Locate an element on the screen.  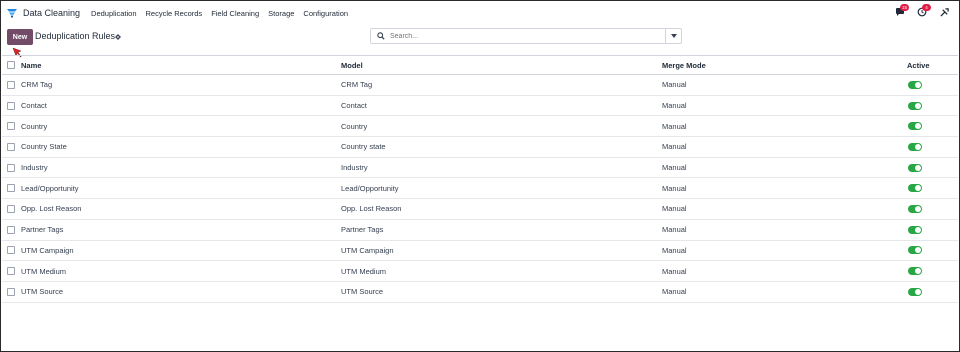
cell-model: Lead/Opportunity is located at coordinates (370, 188).